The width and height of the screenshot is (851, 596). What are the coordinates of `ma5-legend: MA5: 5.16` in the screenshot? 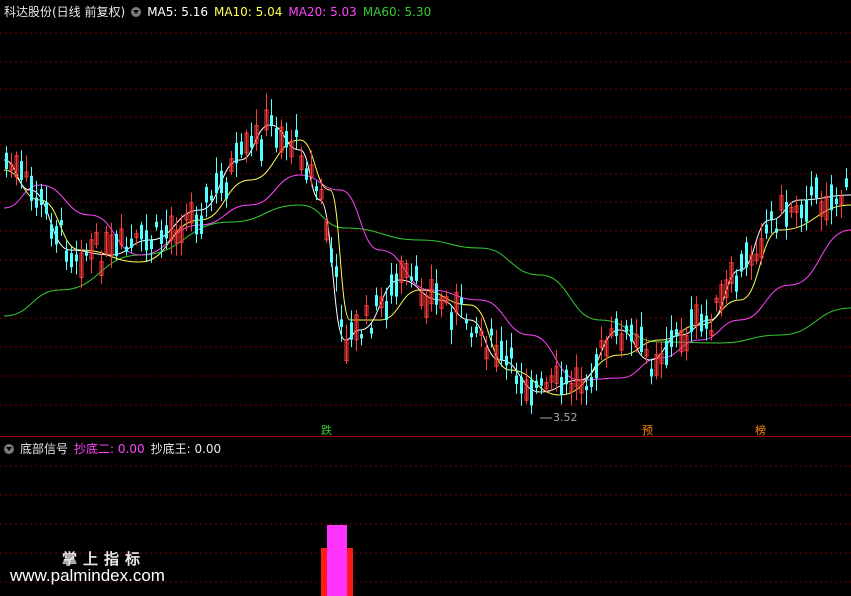 It's located at (177, 11).